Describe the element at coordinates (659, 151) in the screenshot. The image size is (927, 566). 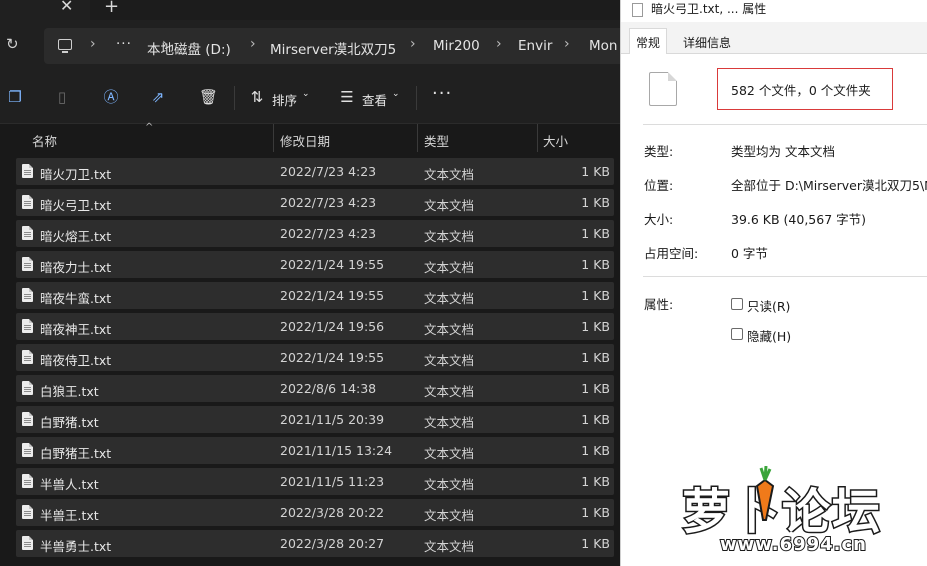
I see `type-label: 类型:` at that location.